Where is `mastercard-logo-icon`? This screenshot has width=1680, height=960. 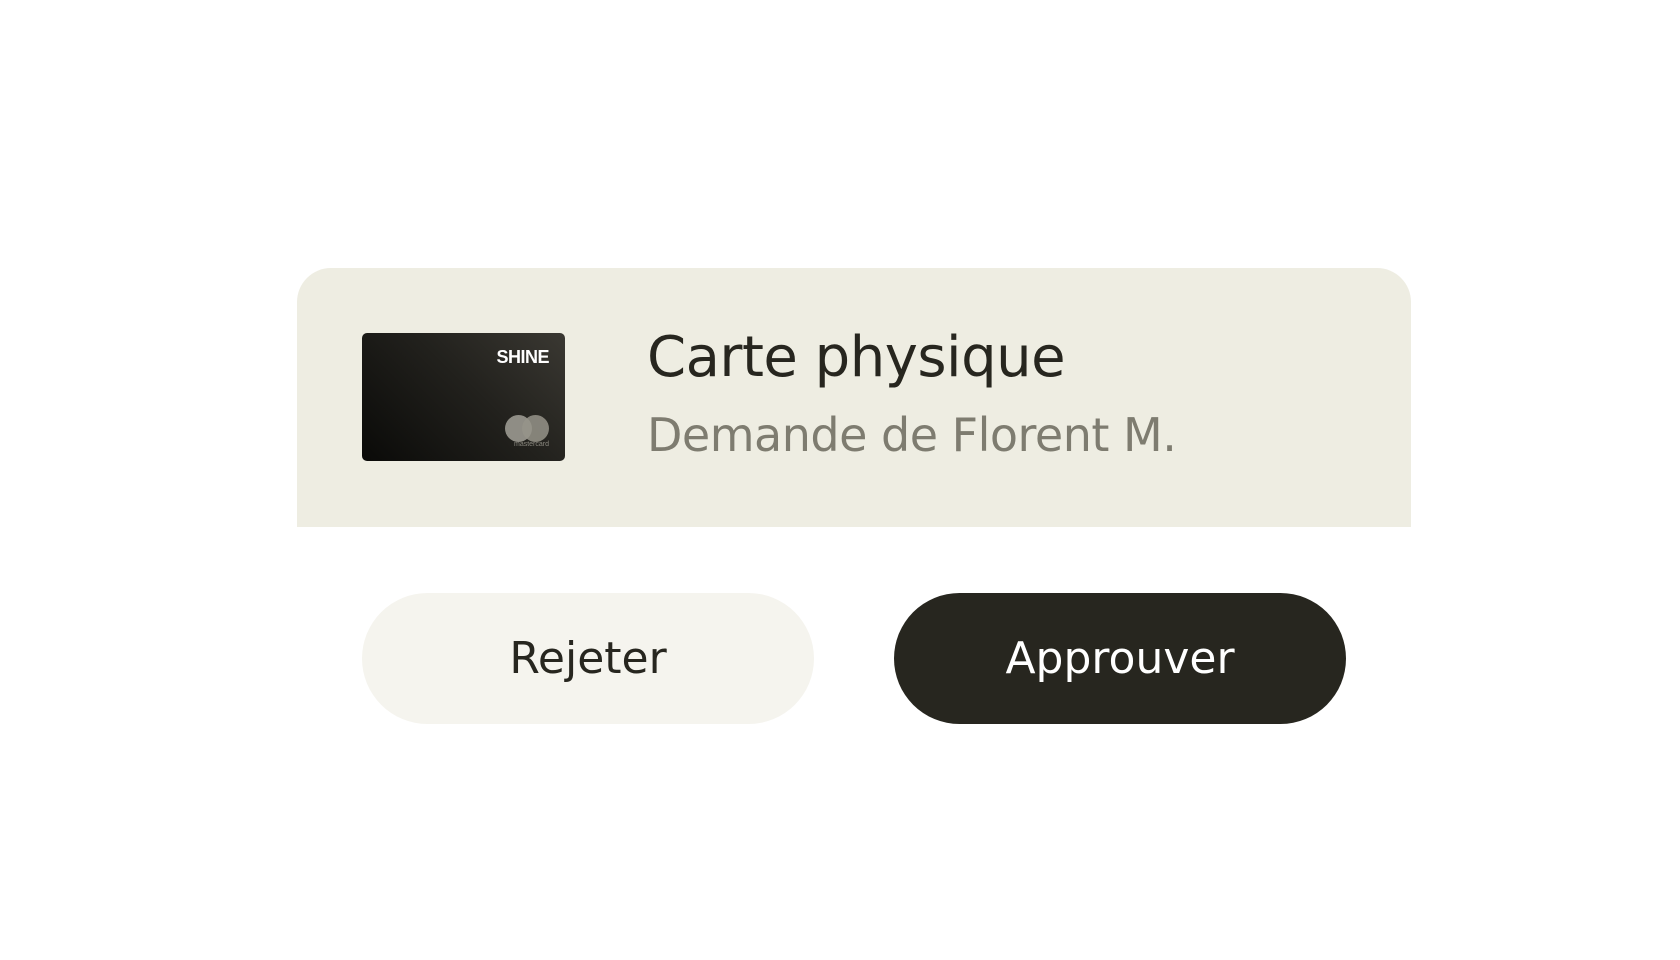 mastercard-logo-icon is located at coordinates (527, 429).